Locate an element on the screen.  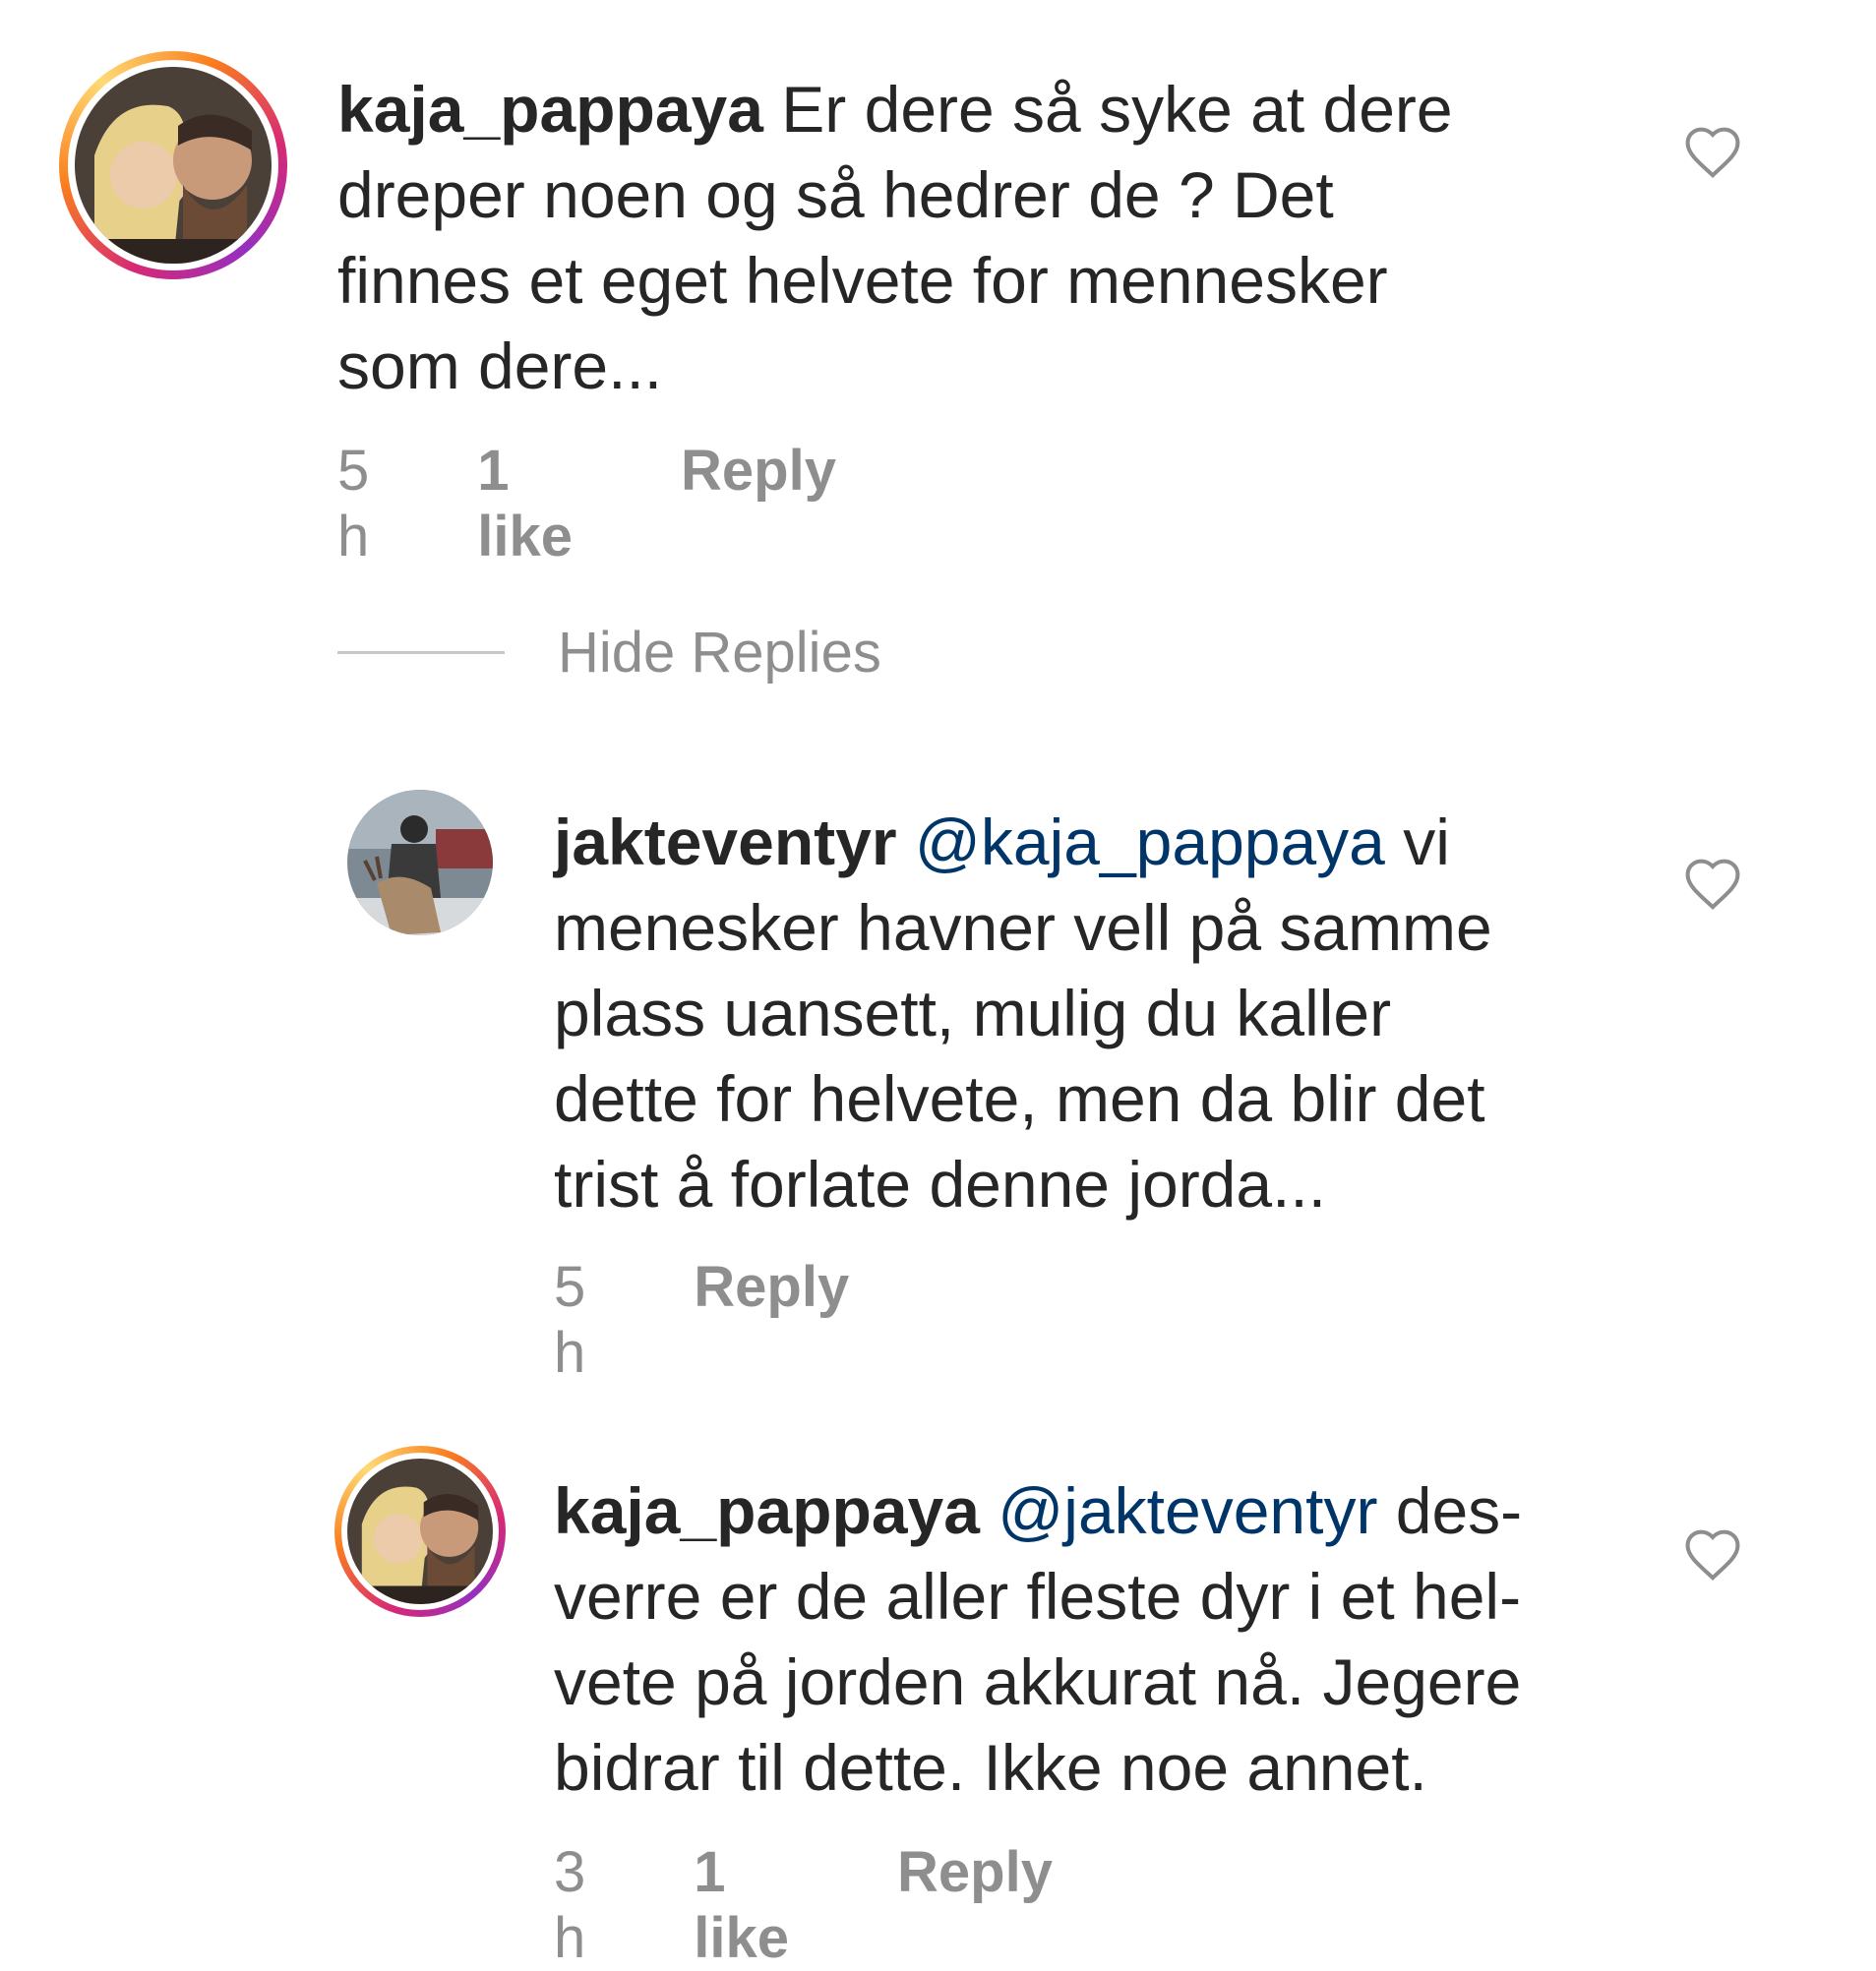
reply-meta: 5 h Reply is located at coordinates (701, 1320).